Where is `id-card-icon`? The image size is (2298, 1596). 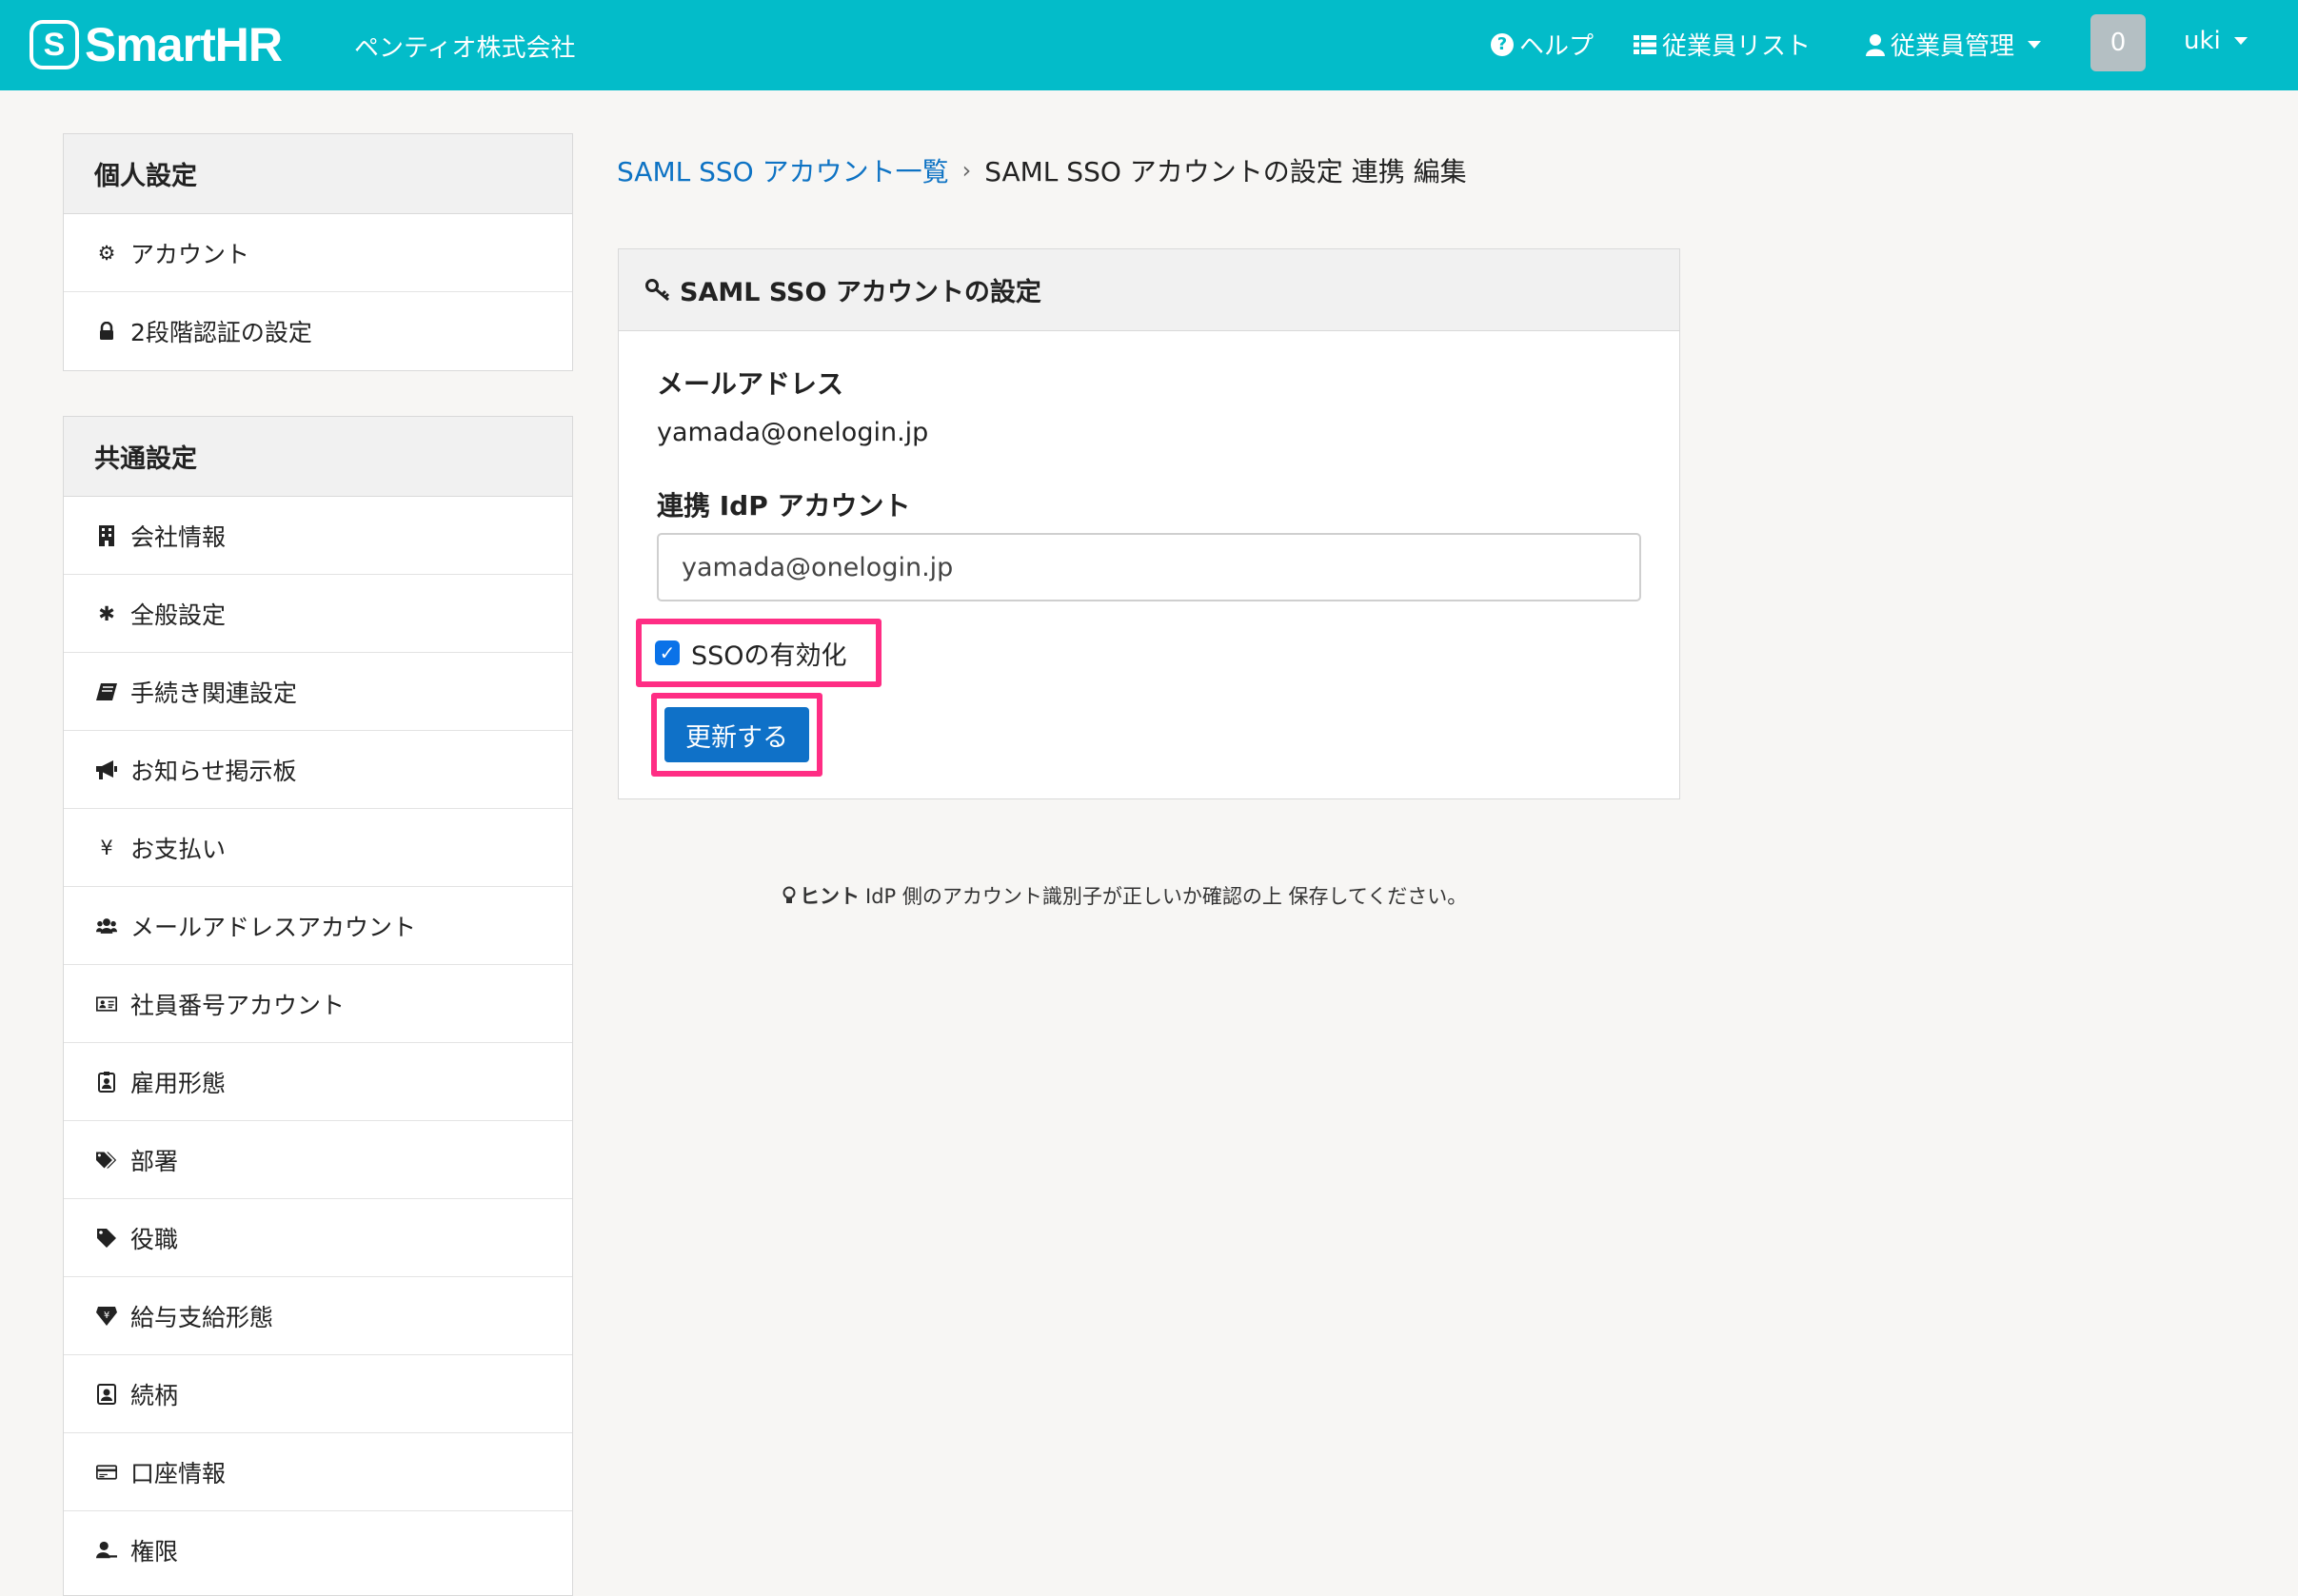
id-card-icon is located at coordinates (107, 1004).